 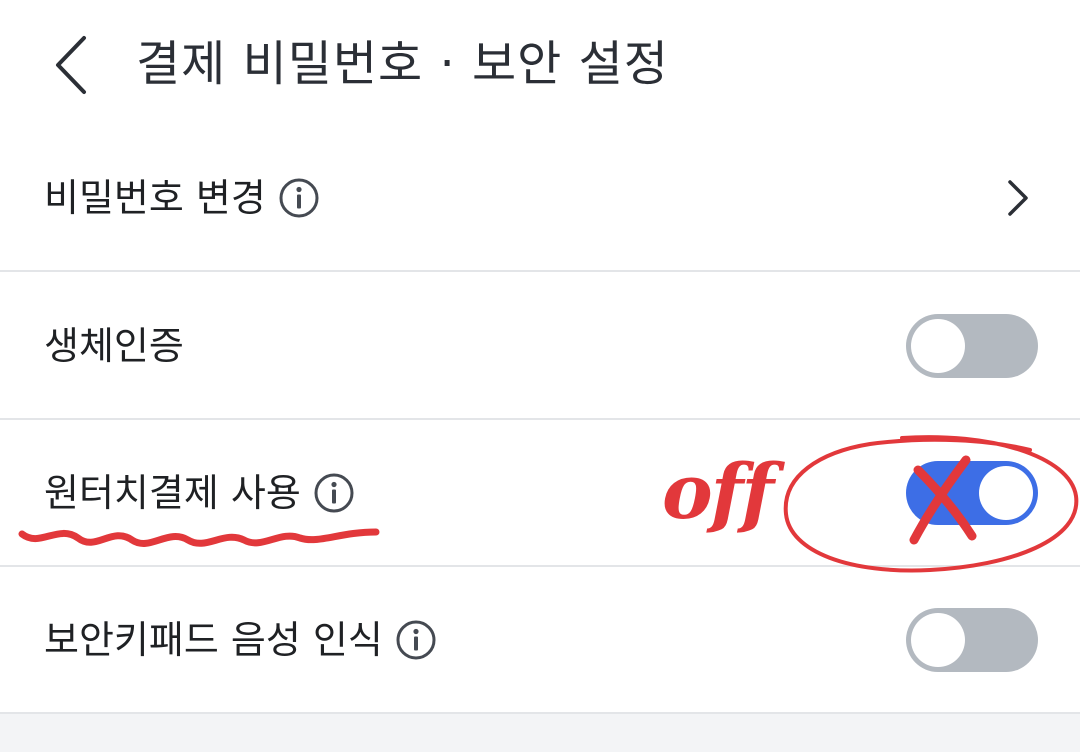 I want to click on page-title: 결제 비밀번호 · 보안 설정, so click(x=402, y=64).